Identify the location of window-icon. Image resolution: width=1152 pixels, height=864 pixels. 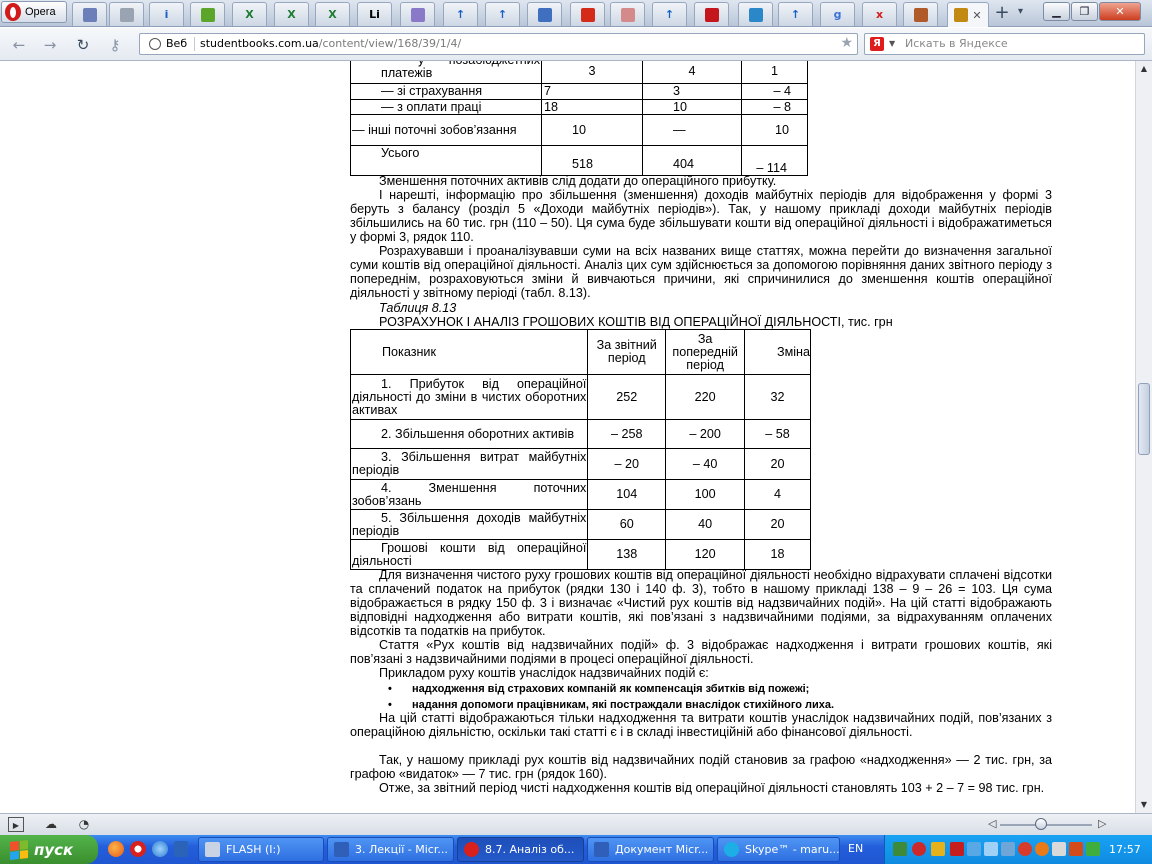
(417, 14).